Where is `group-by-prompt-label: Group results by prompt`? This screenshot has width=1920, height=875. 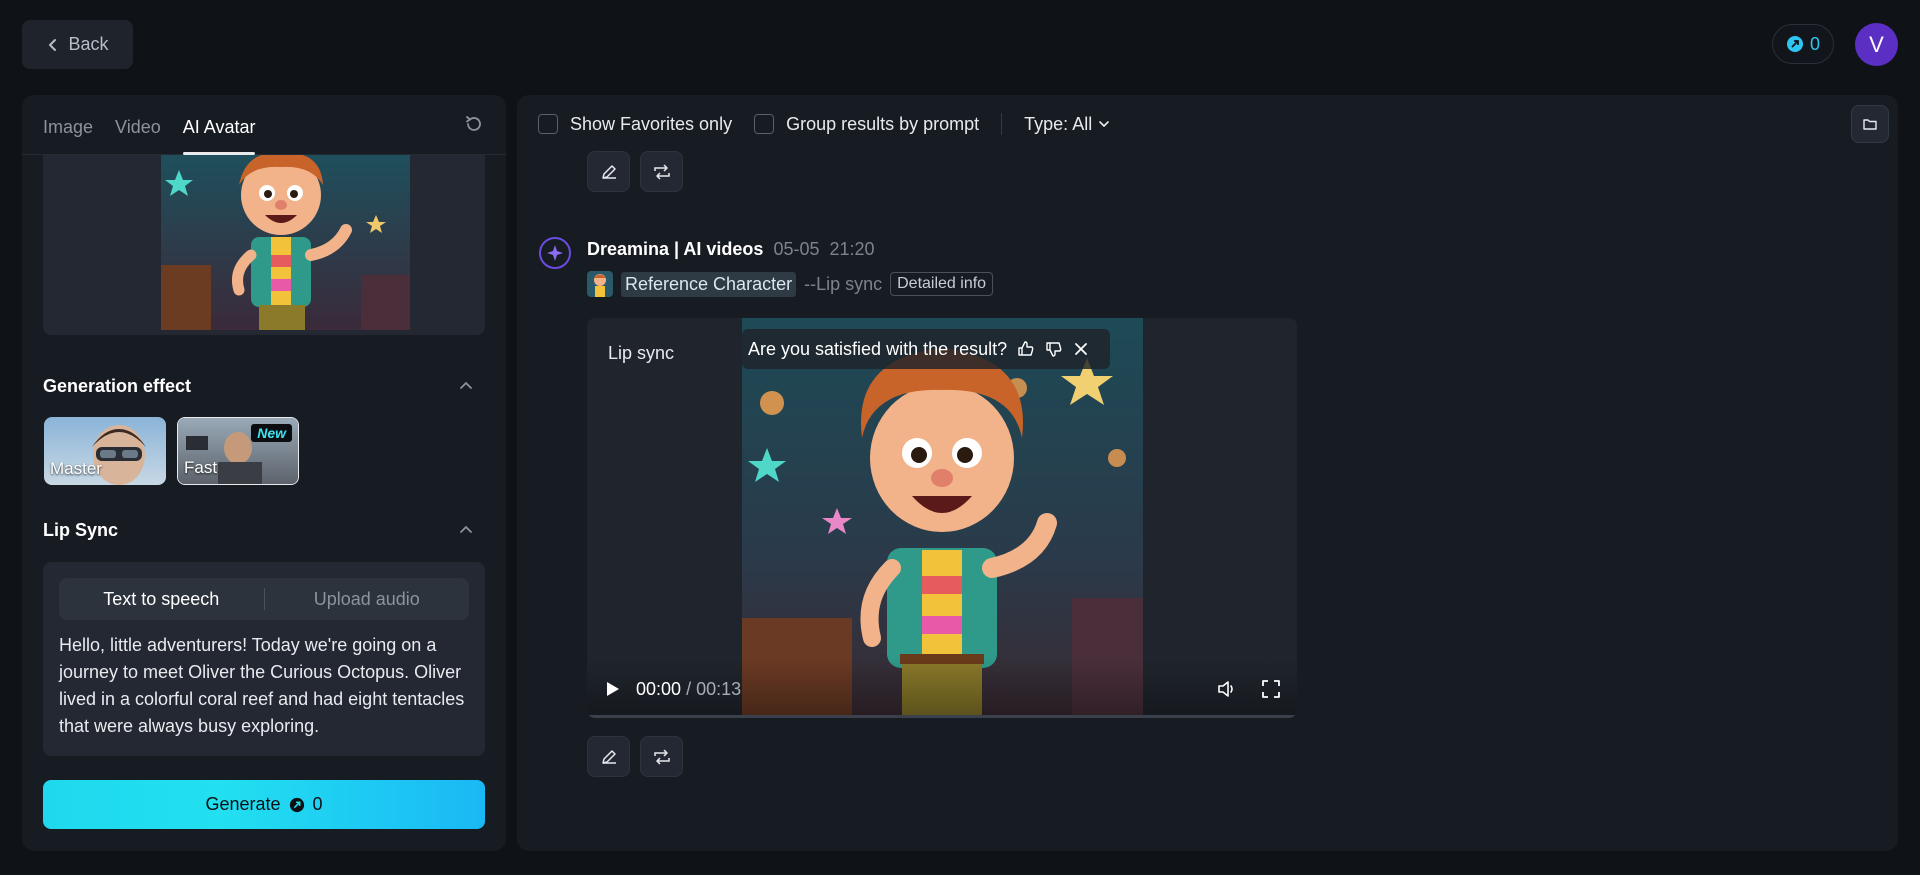
group-by-prompt-label: Group results by prompt is located at coordinates (883, 123).